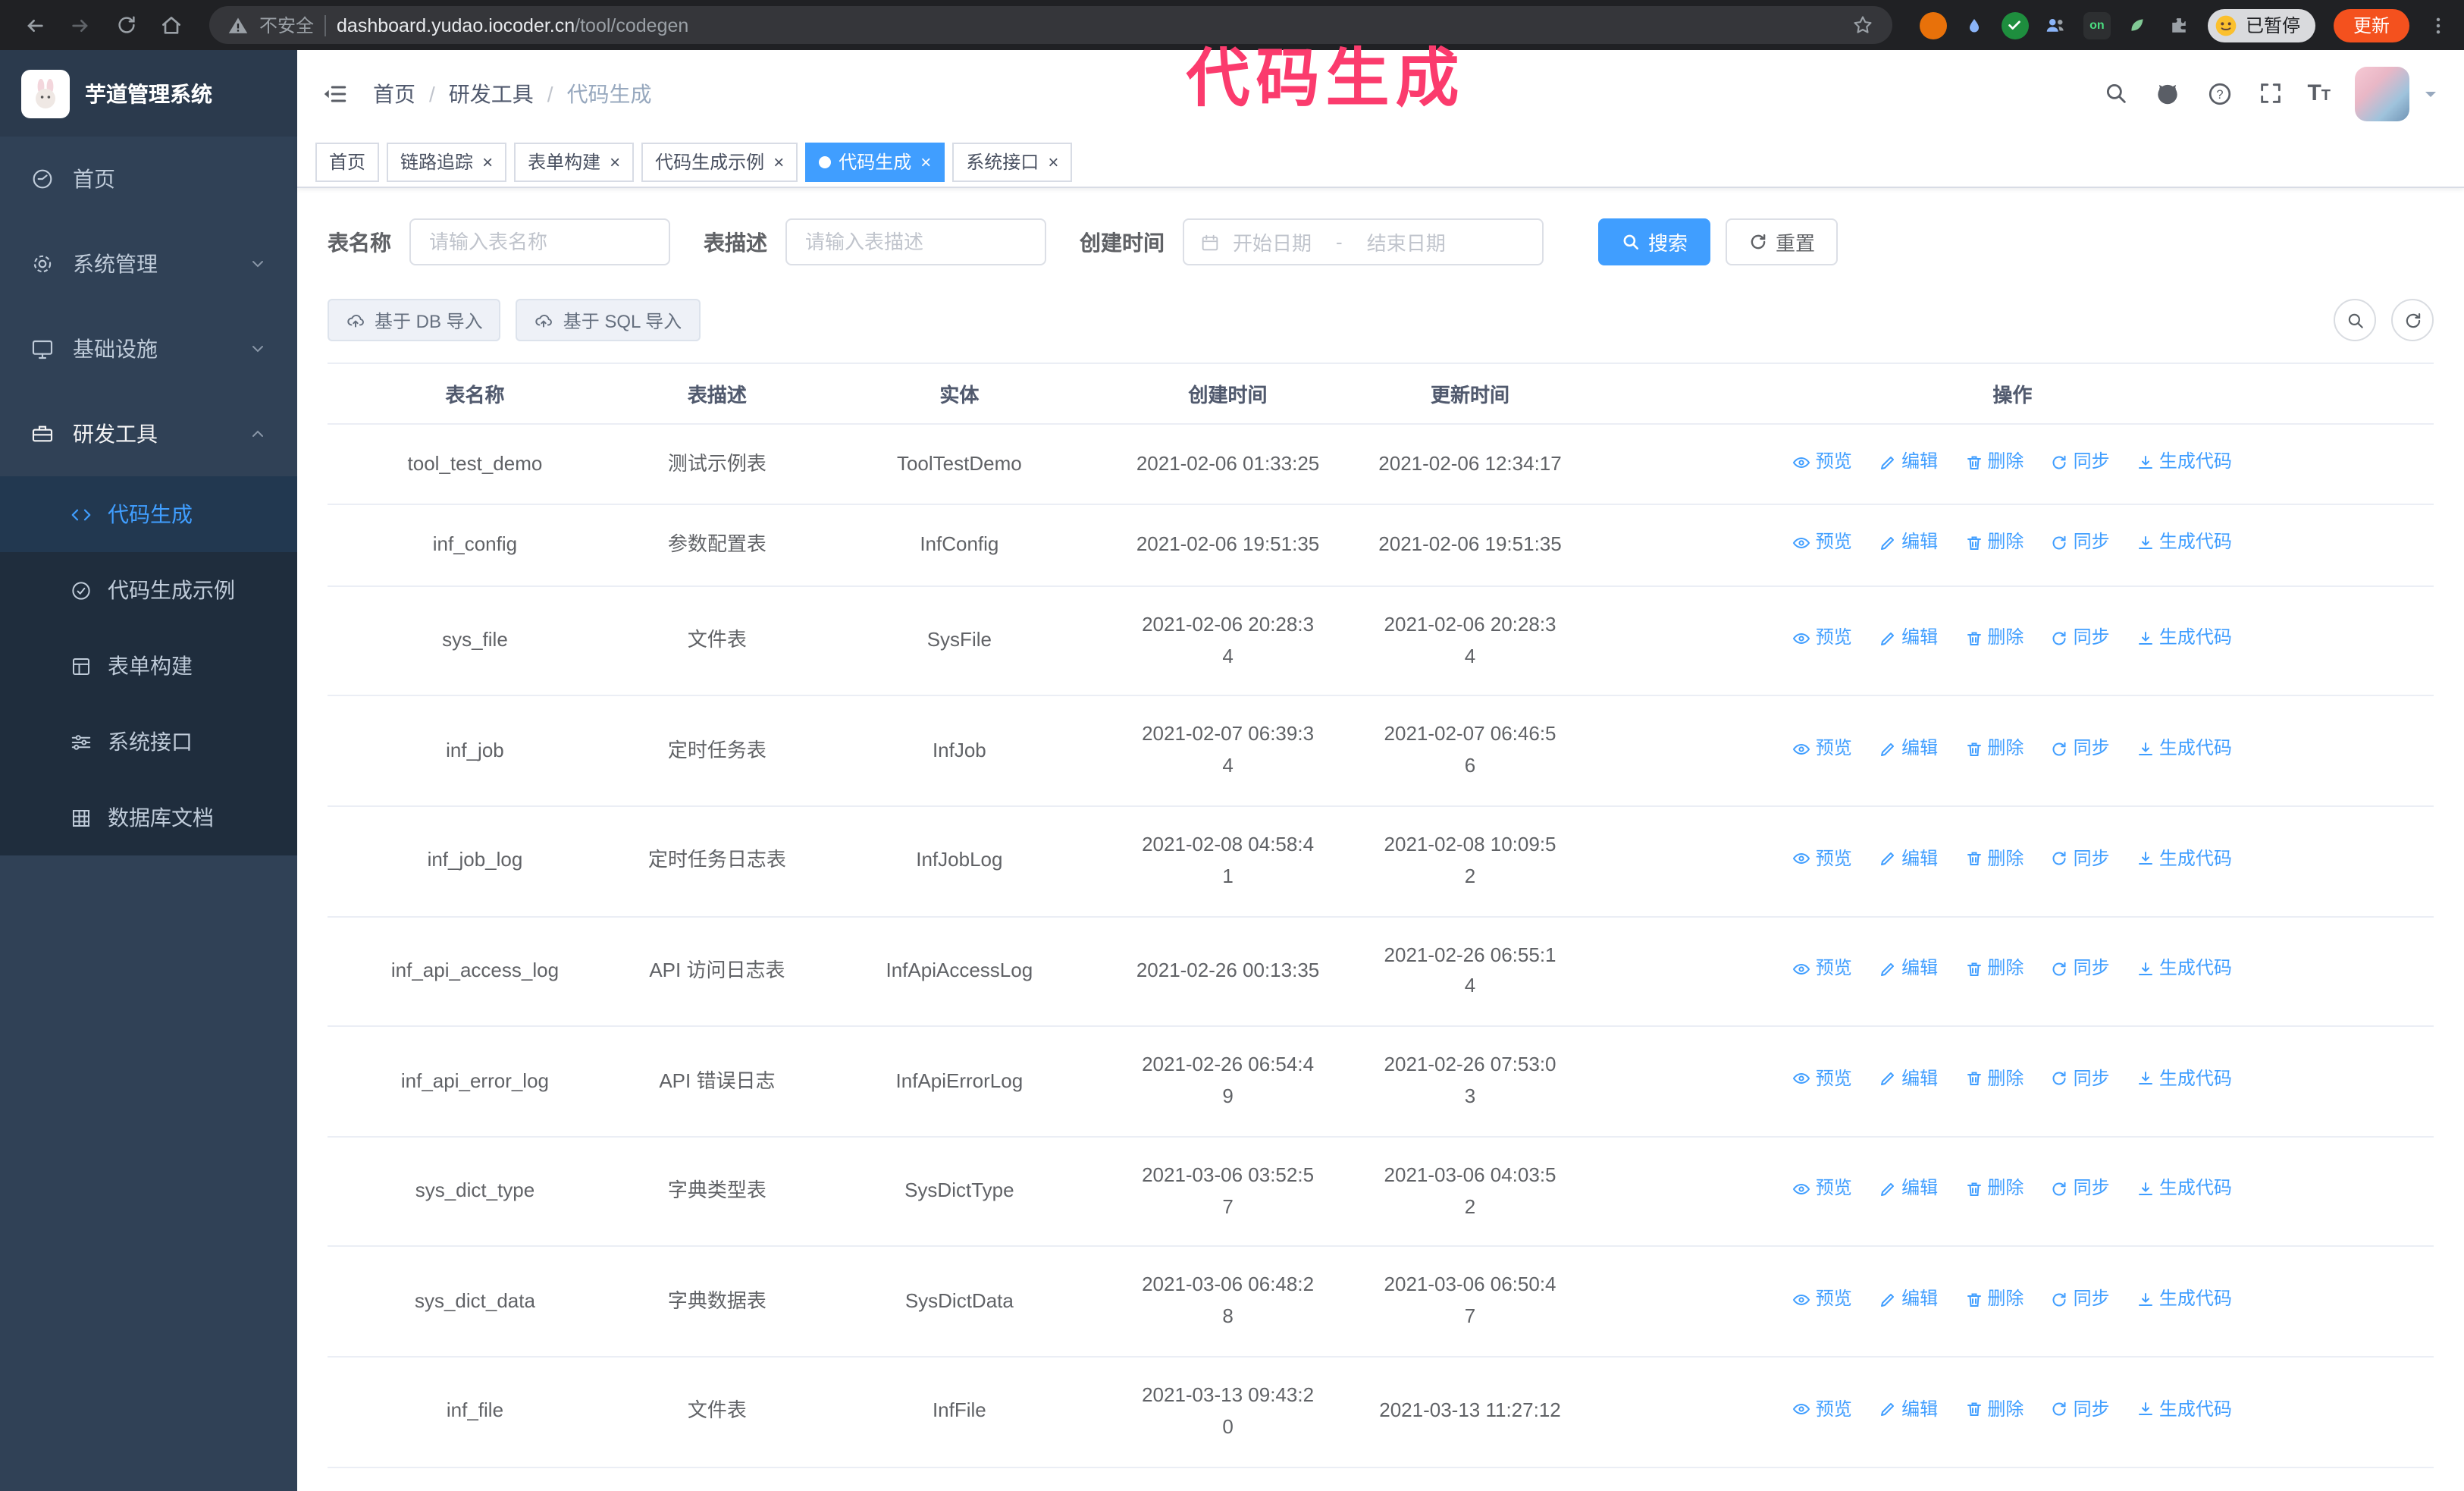  Describe the element at coordinates (491, 93) in the screenshot. I see `breadcrumb-devtools: 研发工具` at that location.